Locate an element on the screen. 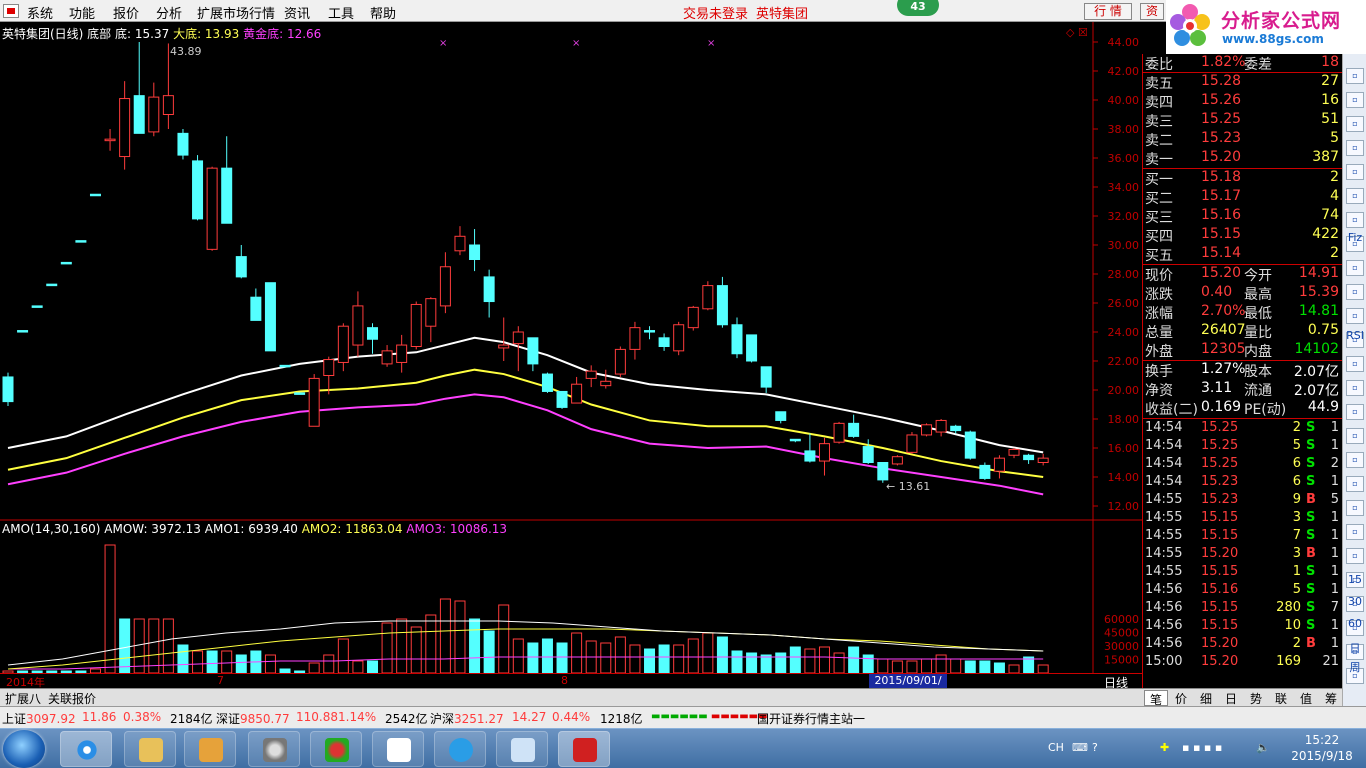  ime-icon: ✚ is located at coordinates (1164, 747).